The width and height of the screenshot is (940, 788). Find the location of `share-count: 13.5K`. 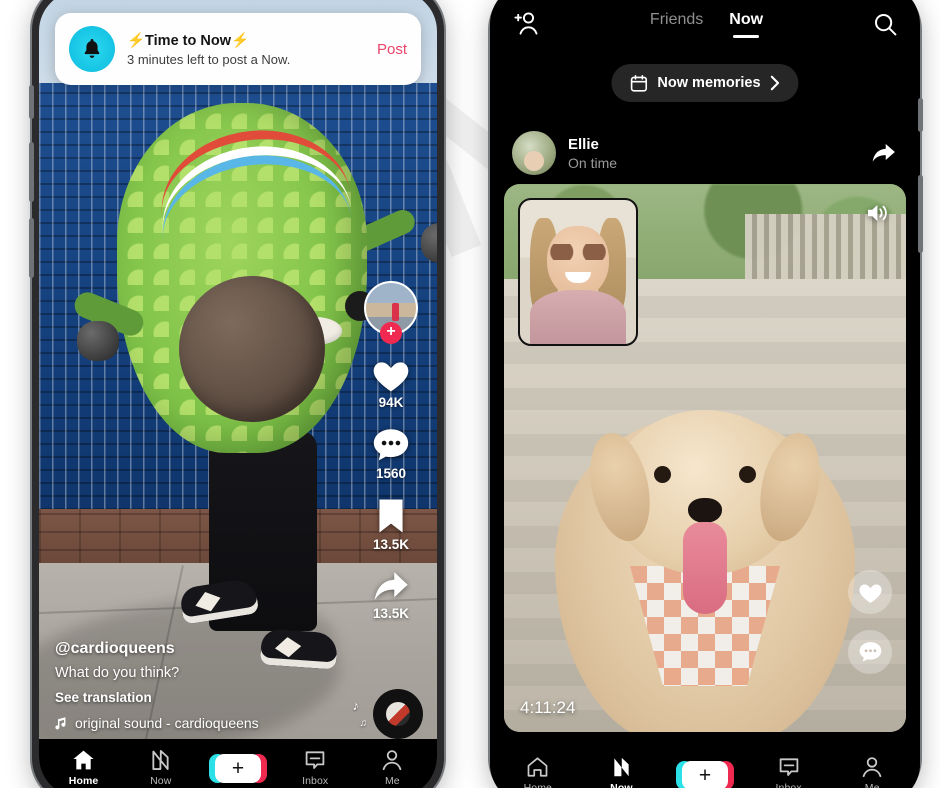

share-count: 13.5K is located at coordinates (391, 613).